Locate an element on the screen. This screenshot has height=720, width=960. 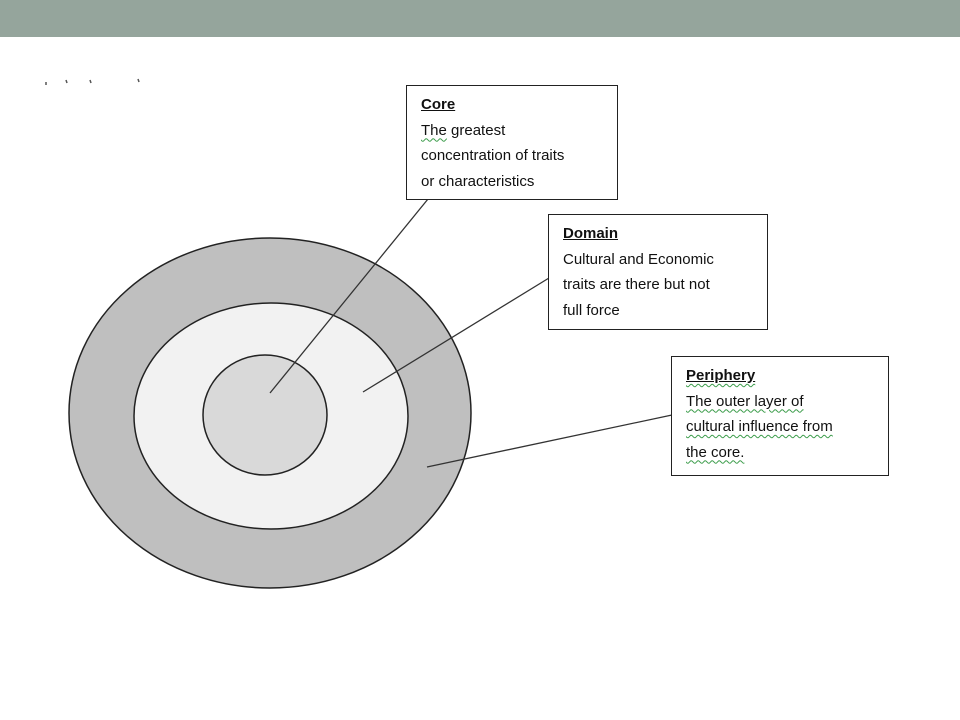
periphery-line-1: The outer layer of is located at coordinates (745, 401).